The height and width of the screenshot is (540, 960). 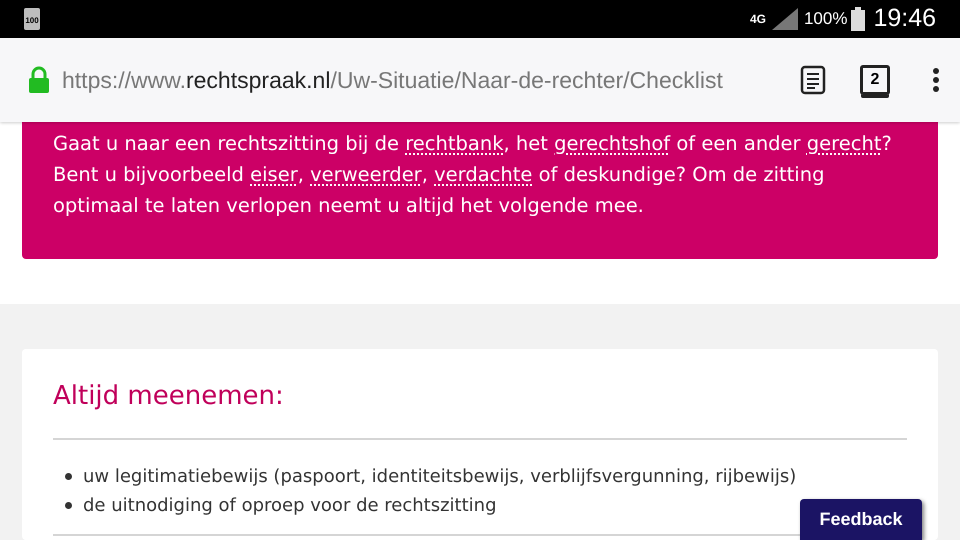 What do you see at coordinates (392, 80) in the screenshot?
I see `url-field: https://www.rechtspraak.nl/Uw-Situatie/Naar-de-rechter/Checklist` at bounding box center [392, 80].